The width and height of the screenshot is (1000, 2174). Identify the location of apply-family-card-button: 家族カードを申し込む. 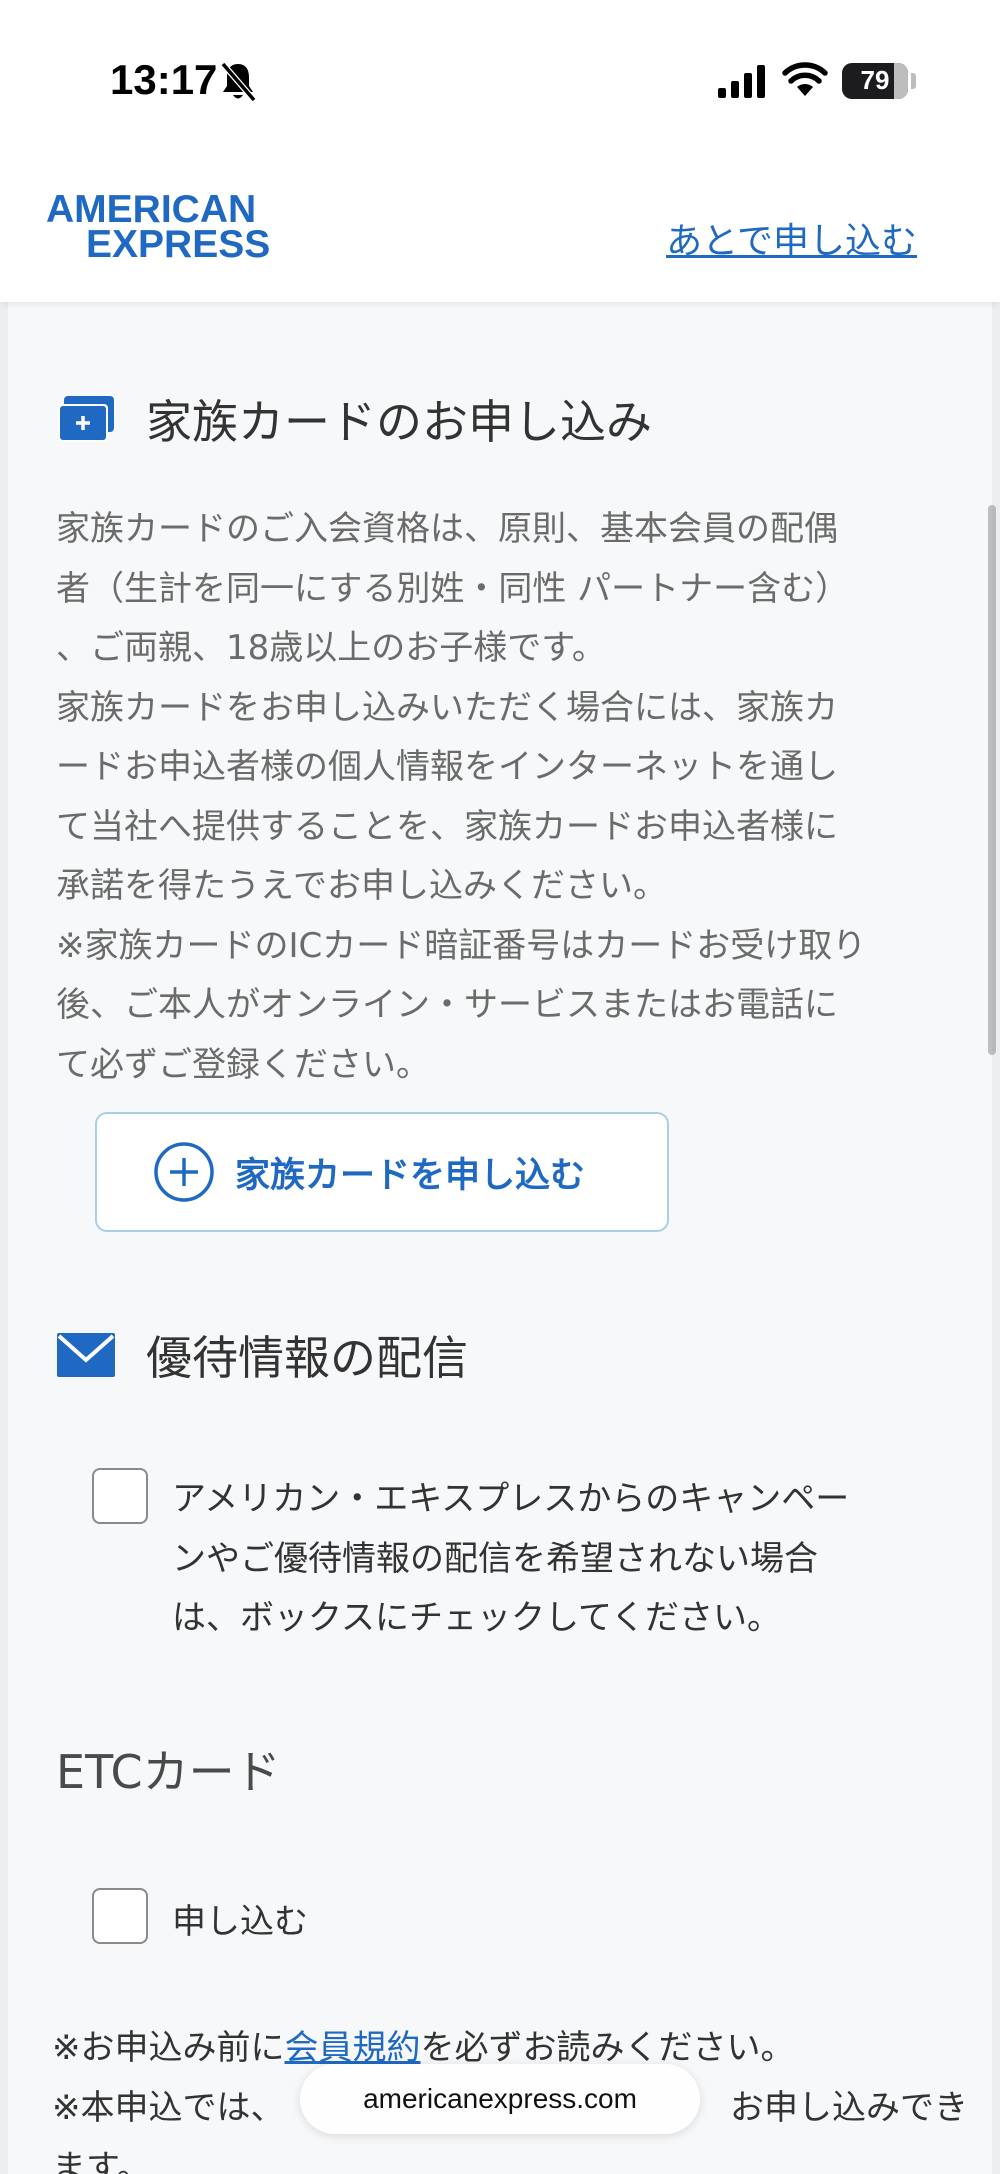
(382, 1172).